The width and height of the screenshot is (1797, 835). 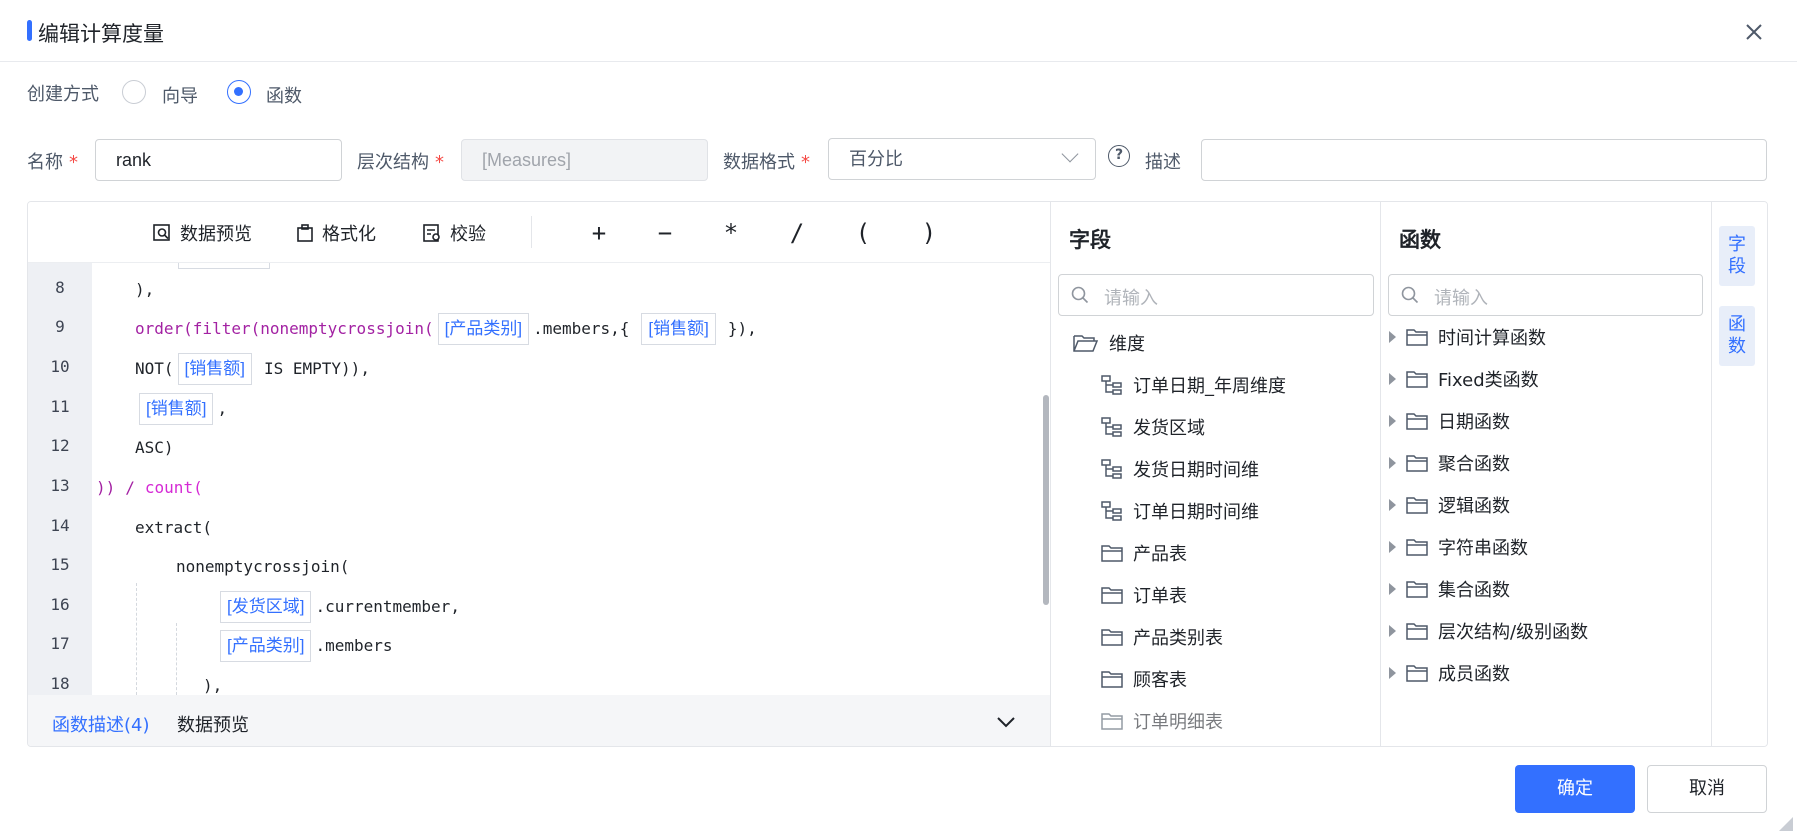 I want to click on function-category: 时间计算函数, so click(x=1467, y=337).